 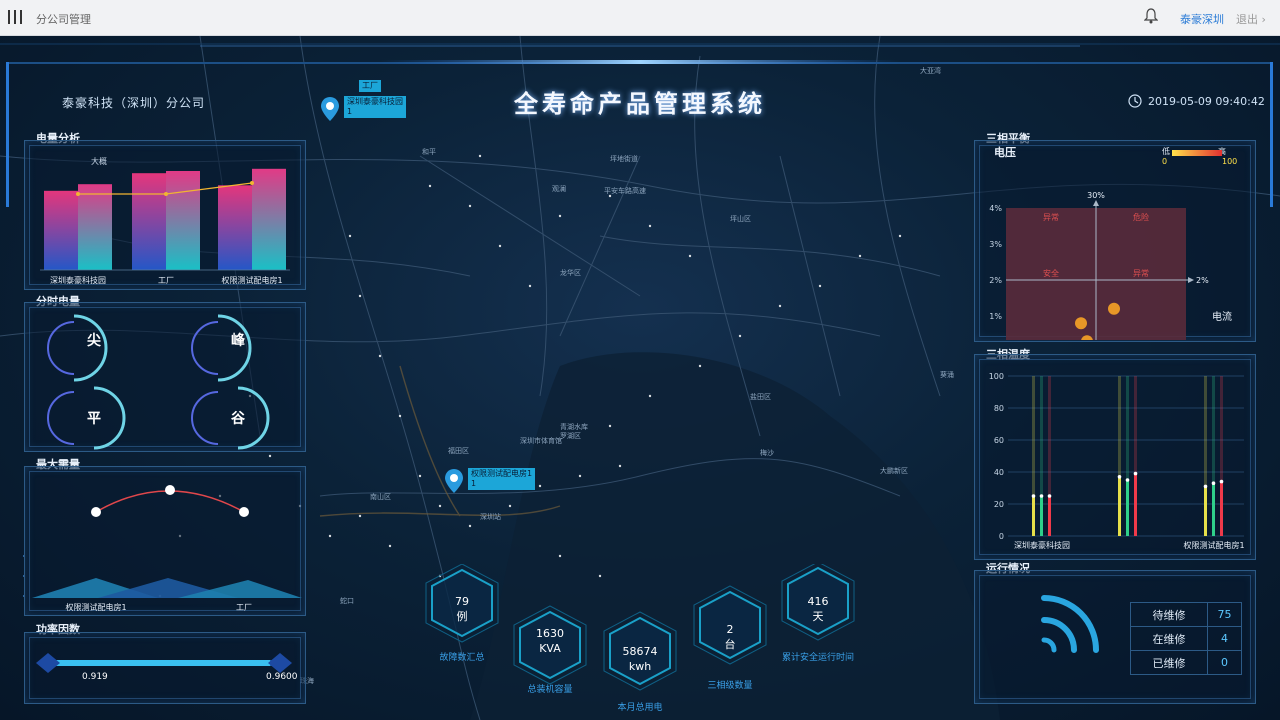 What do you see at coordinates (1151, 18) in the screenshot?
I see `bell-icon` at bounding box center [1151, 18].